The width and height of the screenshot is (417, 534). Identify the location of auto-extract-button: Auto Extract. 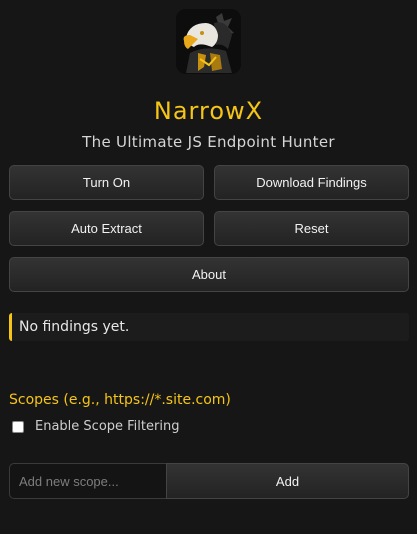
(106, 228).